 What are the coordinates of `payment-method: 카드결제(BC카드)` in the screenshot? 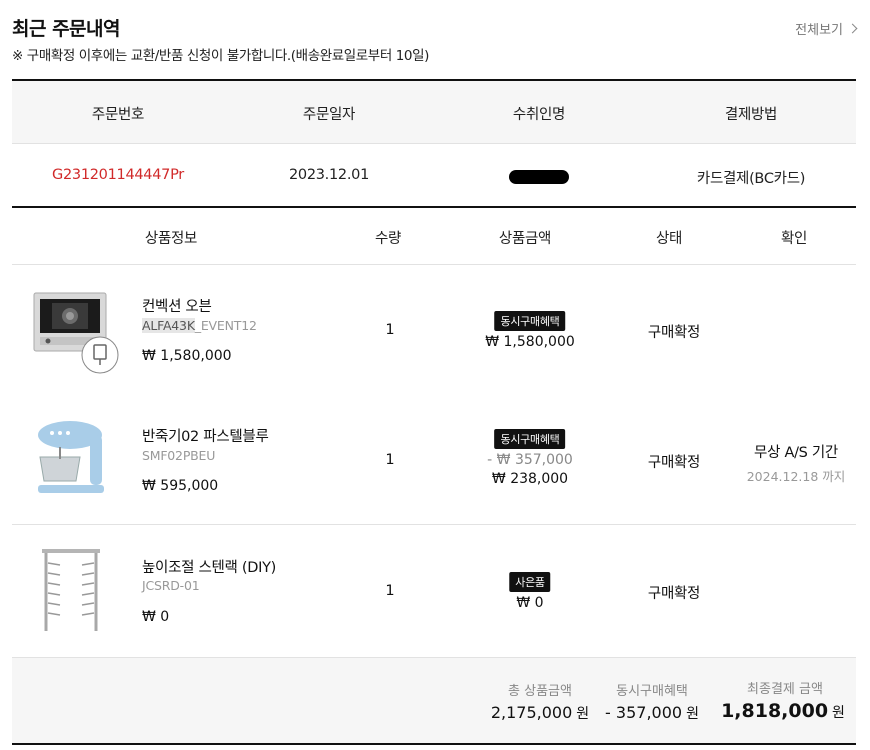 It's located at (751, 179).